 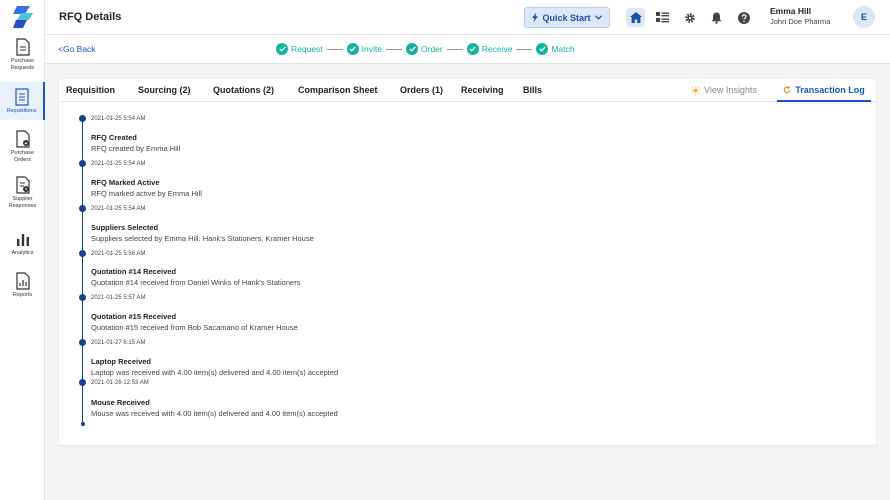 I want to click on list-document-icon, so click(x=21, y=97).